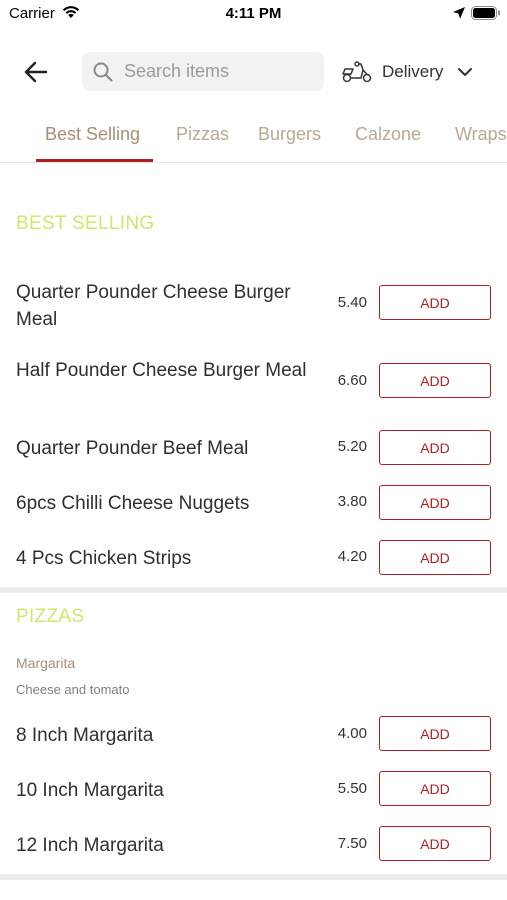  What do you see at coordinates (90, 845) in the screenshot?
I see `item-name: 12 Inch Margarita` at bounding box center [90, 845].